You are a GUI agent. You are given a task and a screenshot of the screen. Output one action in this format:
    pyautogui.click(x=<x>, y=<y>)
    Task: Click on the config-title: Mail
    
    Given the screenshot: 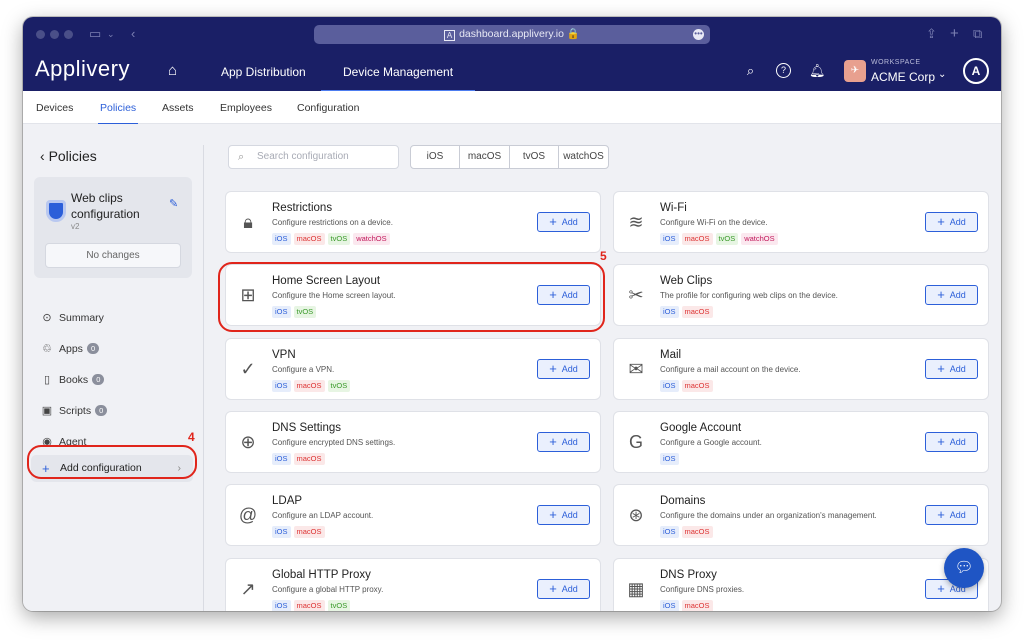 What is the action you would take?
    pyautogui.click(x=671, y=354)
    